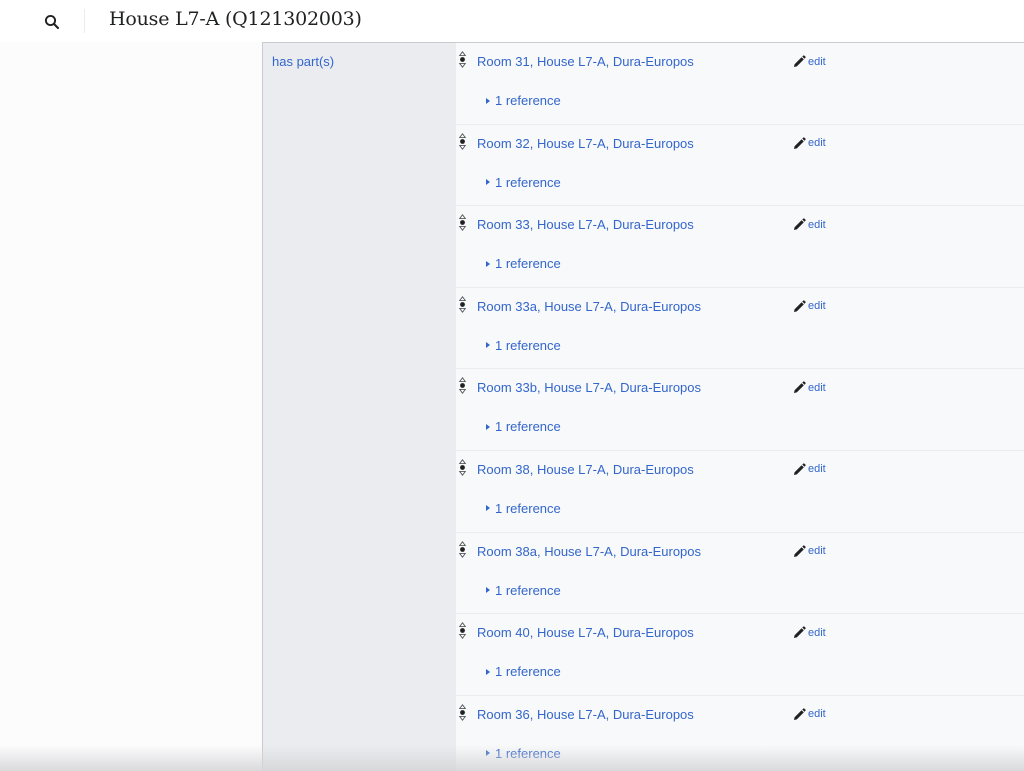  What do you see at coordinates (235, 19) in the screenshot?
I see `page-title: House L7-A (Q121302003)` at bounding box center [235, 19].